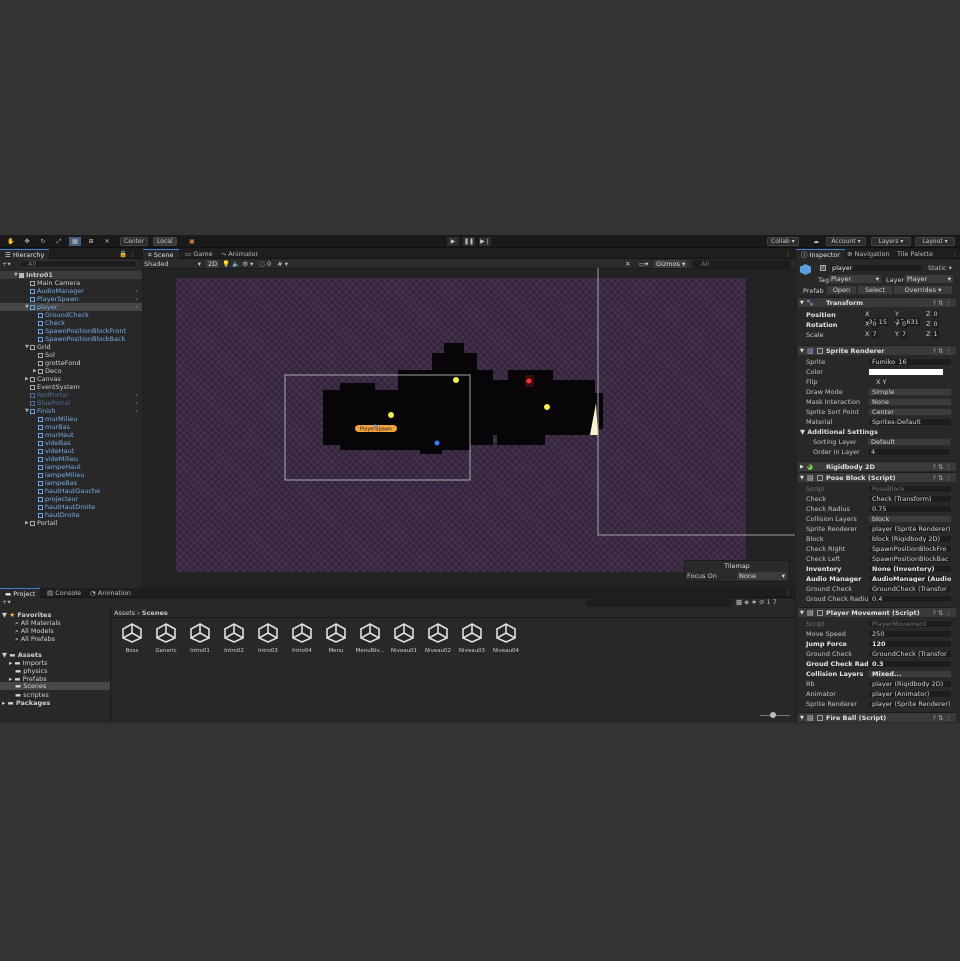  Describe the element at coordinates (881, 422) in the screenshot. I see `material-field: Material Sprites-Default` at that location.